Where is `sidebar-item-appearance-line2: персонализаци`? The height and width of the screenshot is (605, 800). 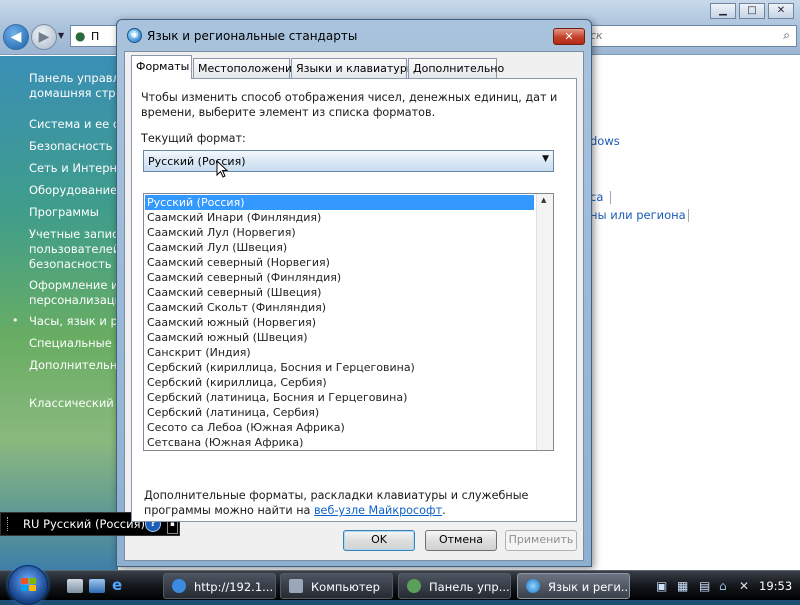
sidebar-item-appearance-line2: персонализаци is located at coordinates (73, 300).